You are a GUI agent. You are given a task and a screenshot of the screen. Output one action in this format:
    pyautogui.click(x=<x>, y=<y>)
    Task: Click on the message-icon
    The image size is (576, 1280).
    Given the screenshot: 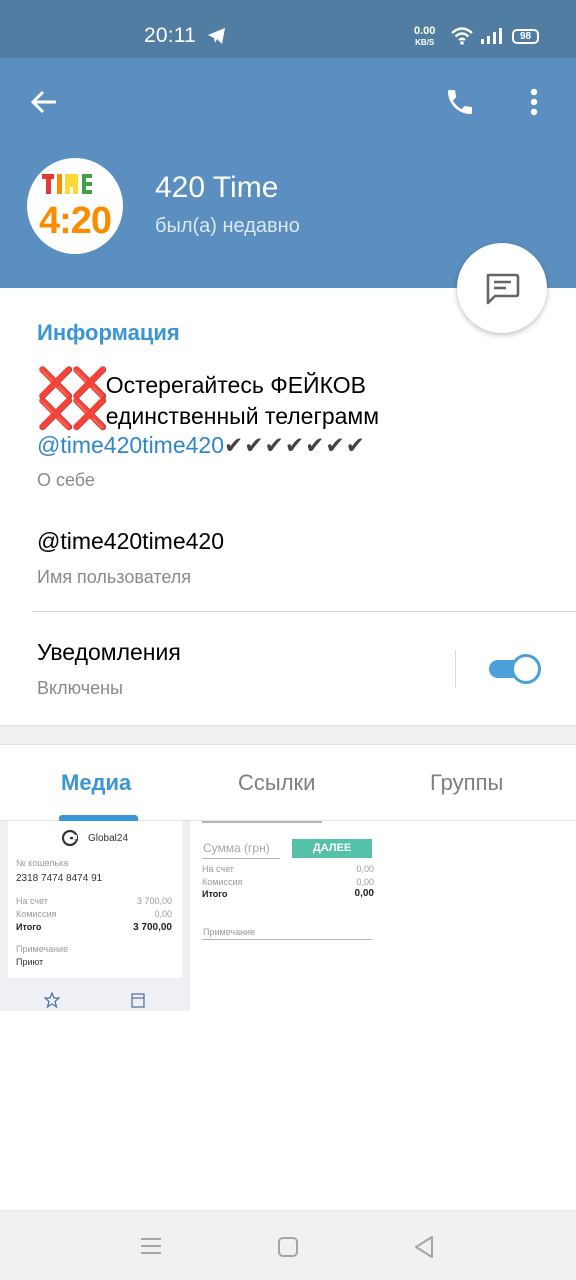 What is the action you would take?
    pyautogui.click(x=503, y=289)
    